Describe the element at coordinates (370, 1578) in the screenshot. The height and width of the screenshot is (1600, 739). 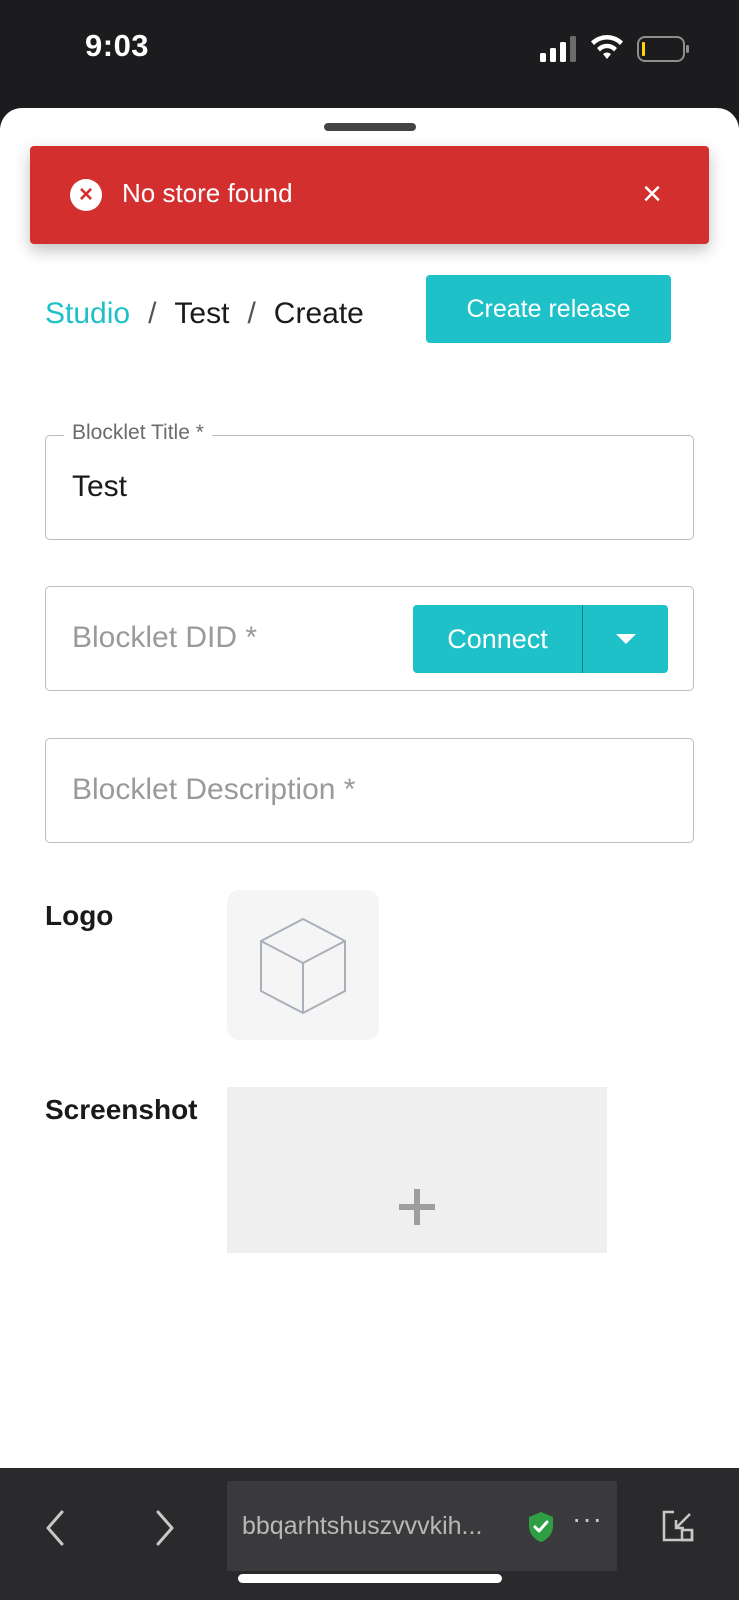
I see `home-indicator` at that location.